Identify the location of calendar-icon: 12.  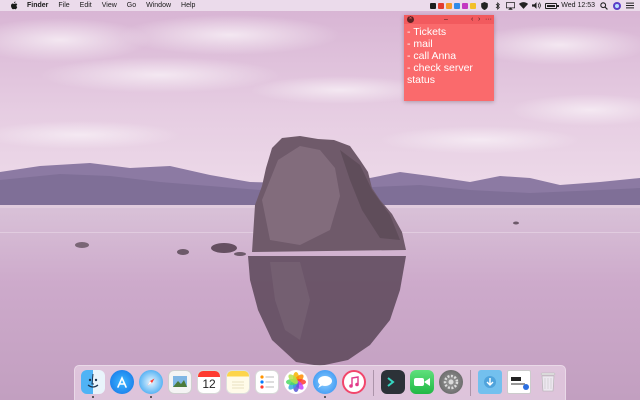
(209, 382).